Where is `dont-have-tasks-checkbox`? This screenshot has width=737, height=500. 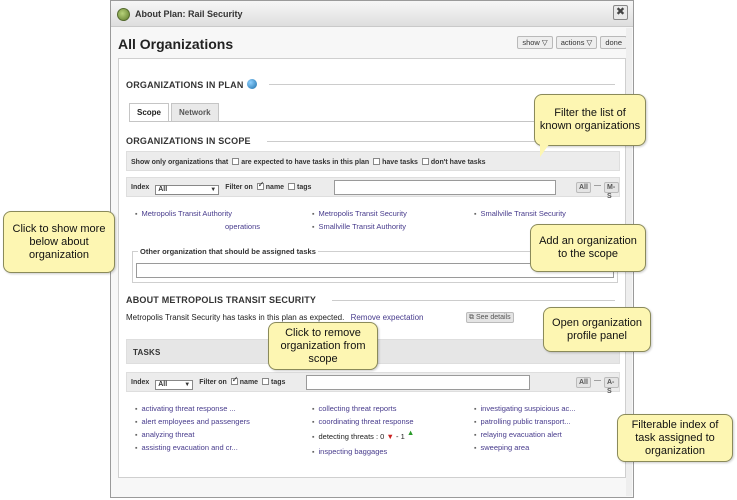 dont-have-tasks-checkbox is located at coordinates (425, 161).